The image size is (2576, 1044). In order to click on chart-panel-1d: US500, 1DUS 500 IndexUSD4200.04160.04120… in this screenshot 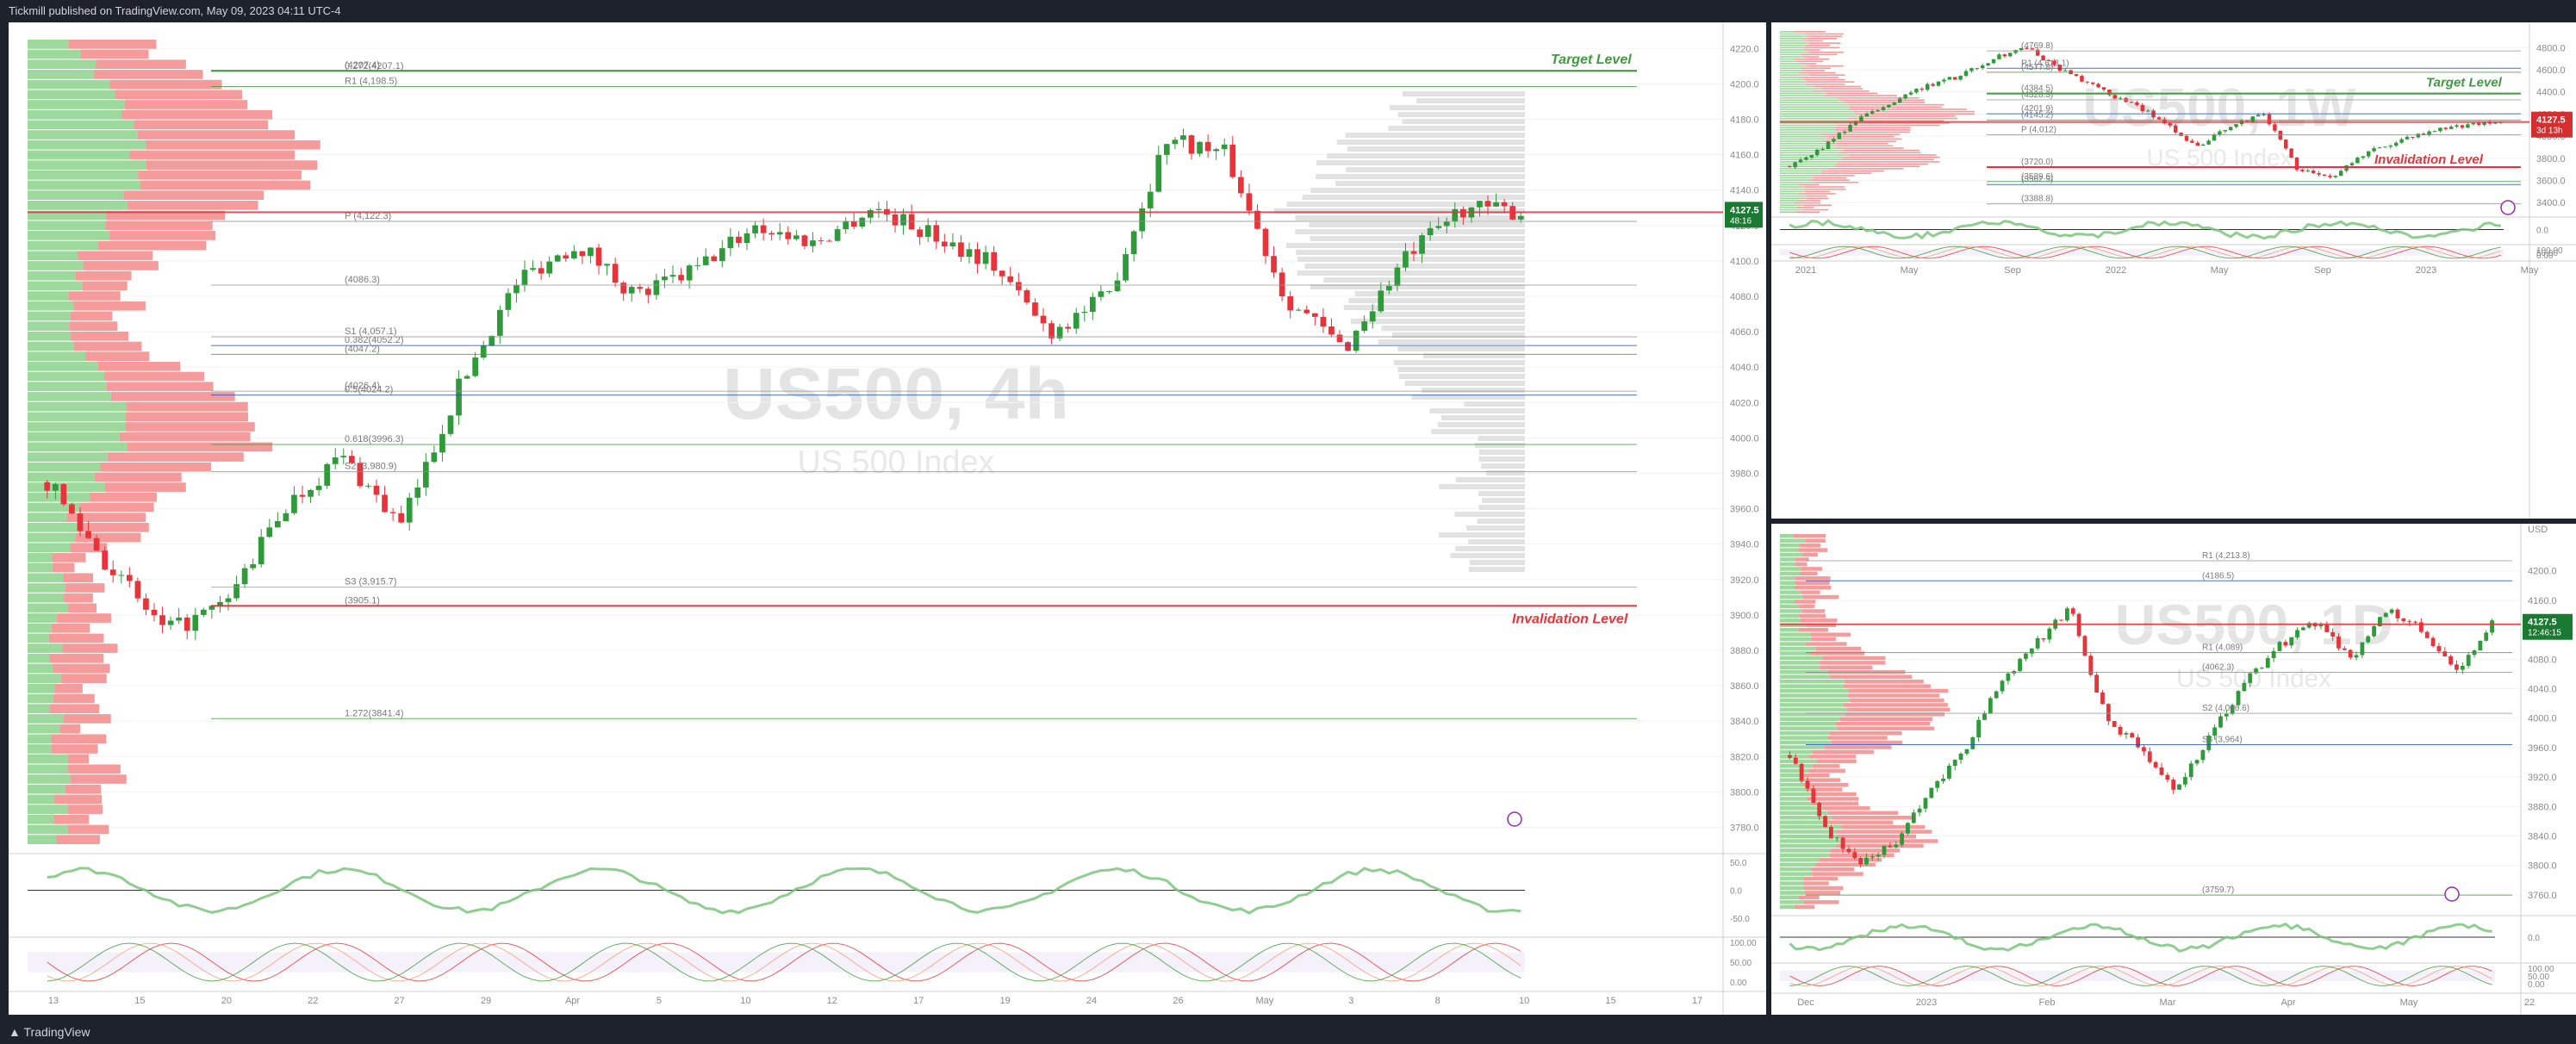, I will do `click(2173, 769)`.